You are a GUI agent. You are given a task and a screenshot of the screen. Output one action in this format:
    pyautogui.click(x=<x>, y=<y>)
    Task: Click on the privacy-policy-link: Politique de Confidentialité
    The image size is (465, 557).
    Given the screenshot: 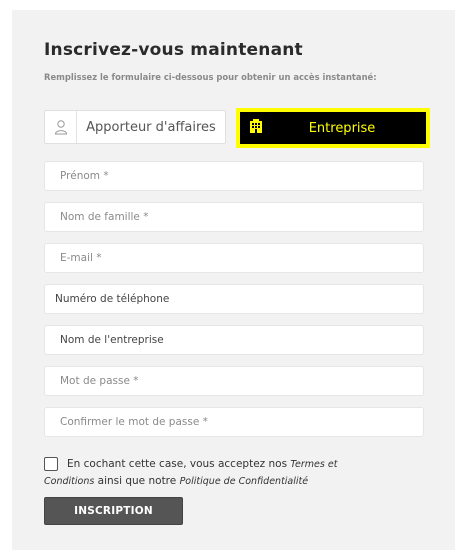 What is the action you would take?
    pyautogui.click(x=244, y=481)
    